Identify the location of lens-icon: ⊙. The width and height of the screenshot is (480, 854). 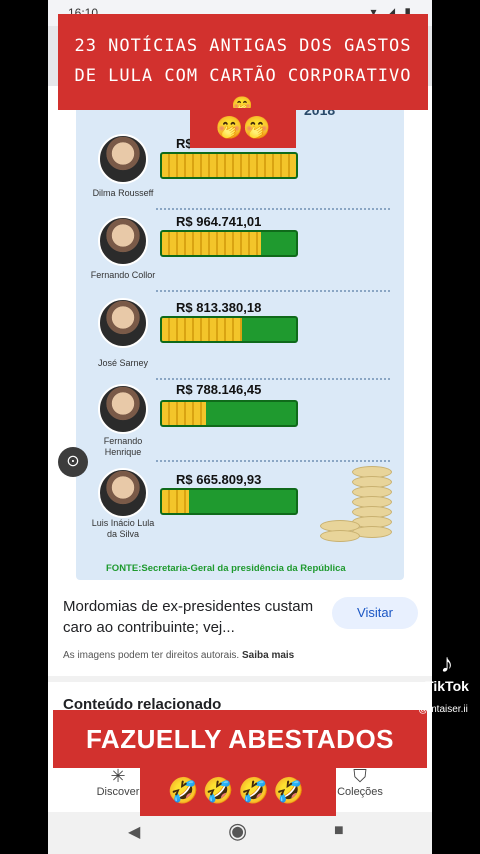
(73, 462).